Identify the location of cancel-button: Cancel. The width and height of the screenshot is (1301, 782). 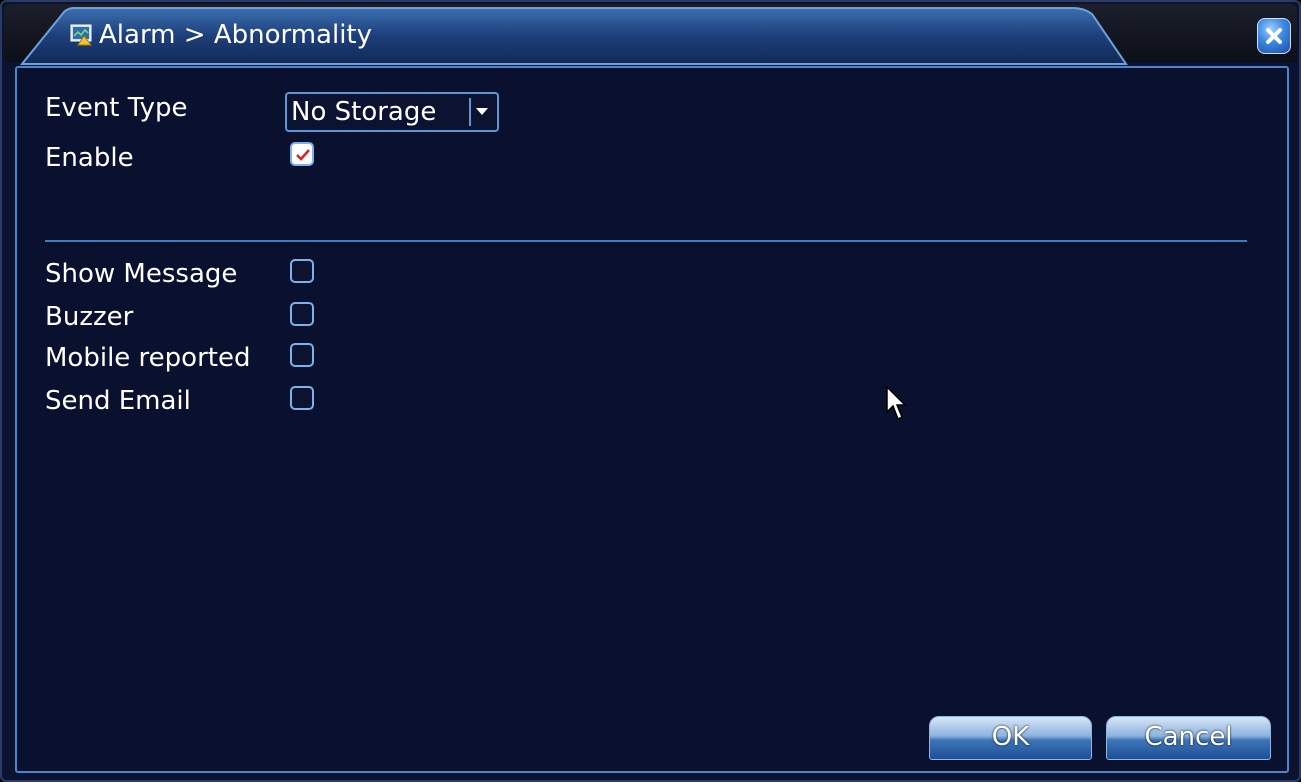
(1188, 738).